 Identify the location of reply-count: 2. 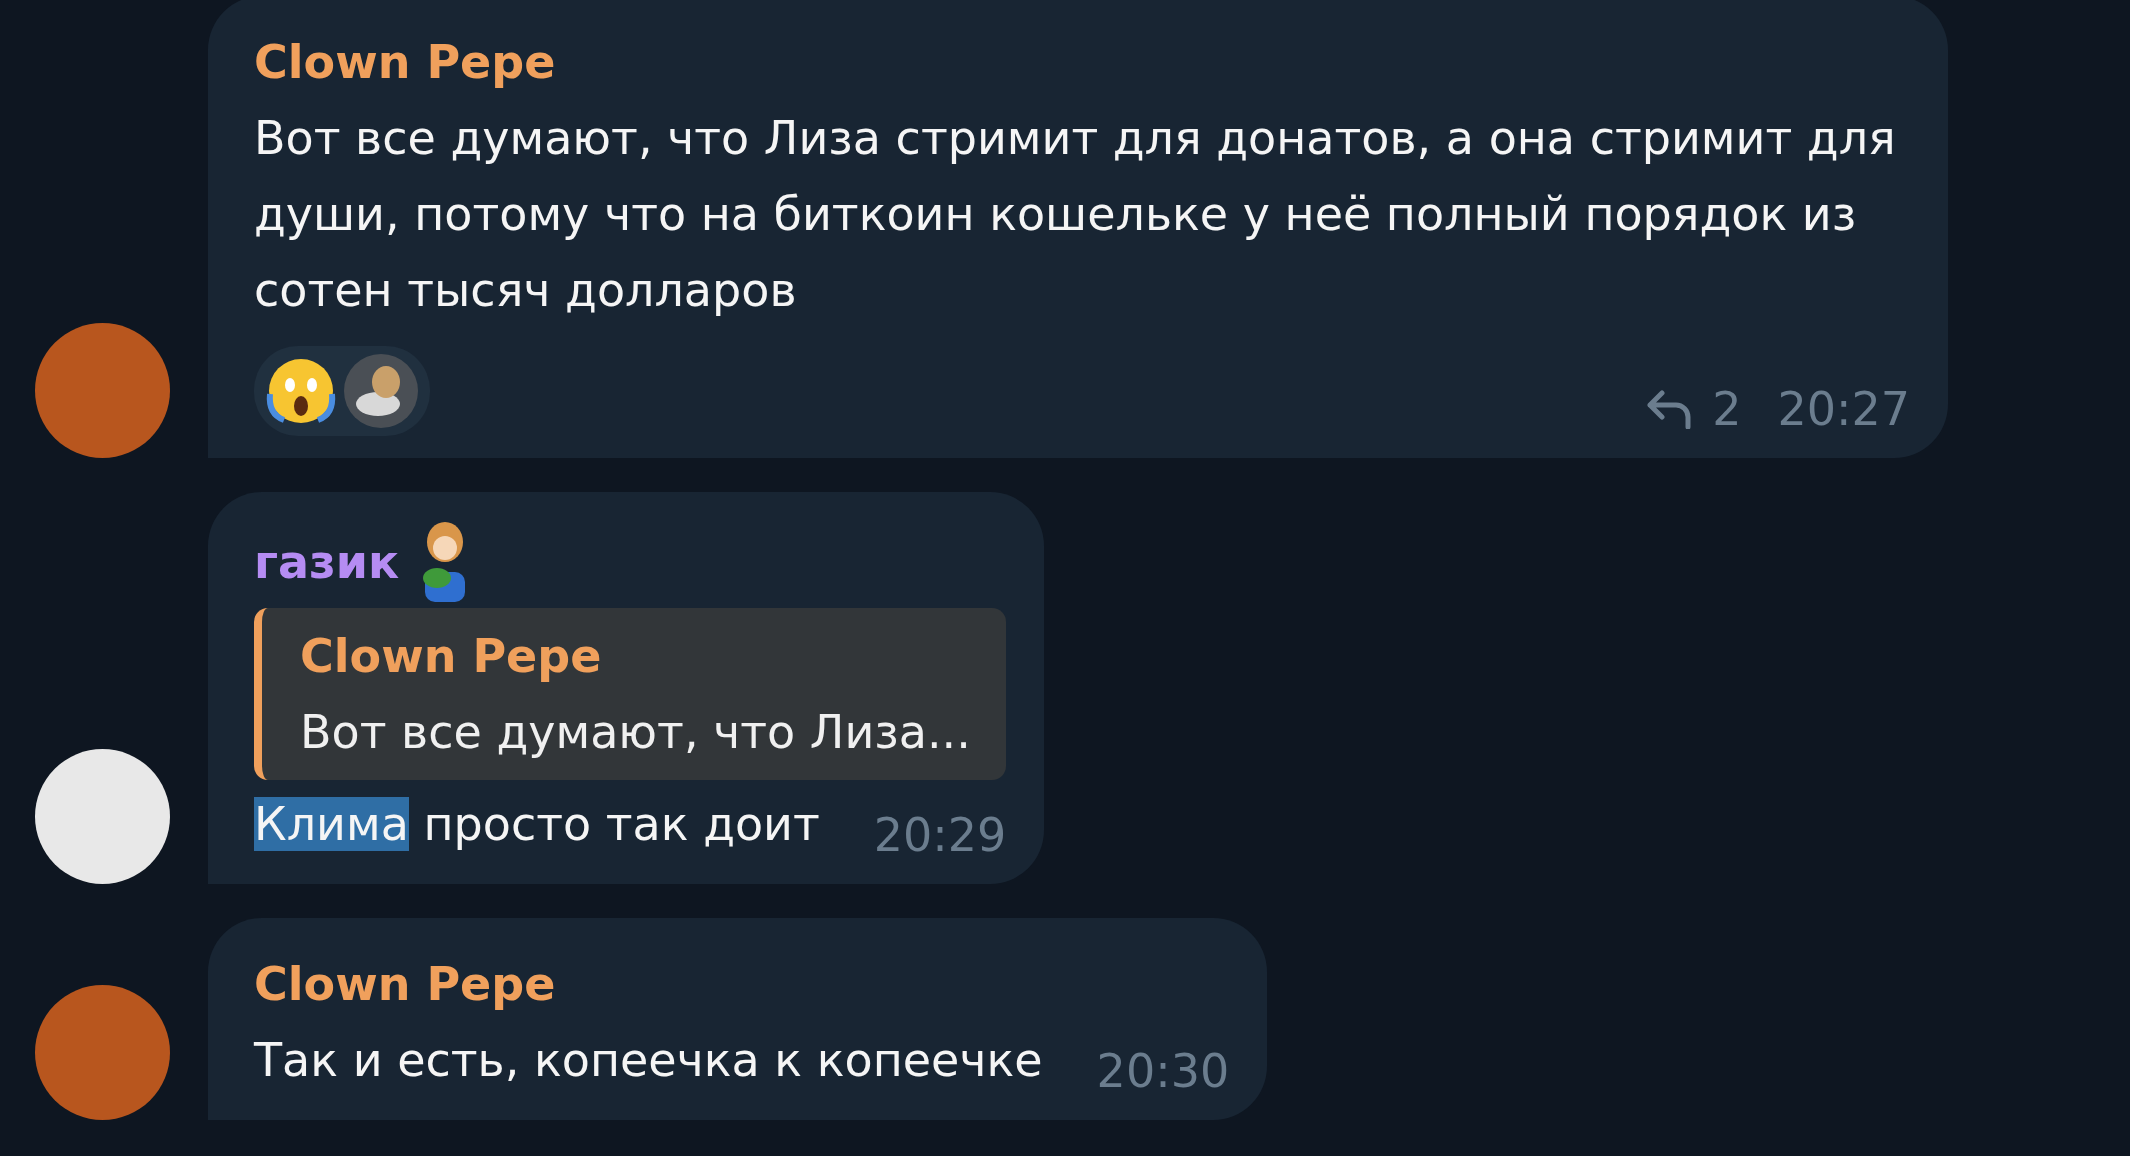
(1727, 409).